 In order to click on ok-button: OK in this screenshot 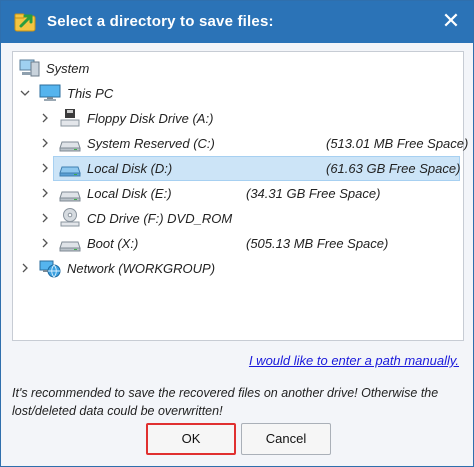, I will do `click(191, 439)`.